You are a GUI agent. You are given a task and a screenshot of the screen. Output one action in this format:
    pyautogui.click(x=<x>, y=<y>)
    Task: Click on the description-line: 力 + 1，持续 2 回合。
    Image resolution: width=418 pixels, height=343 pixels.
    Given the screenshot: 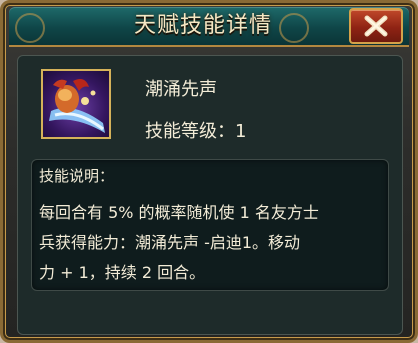 What is the action you would take?
    pyautogui.click(x=122, y=272)
    